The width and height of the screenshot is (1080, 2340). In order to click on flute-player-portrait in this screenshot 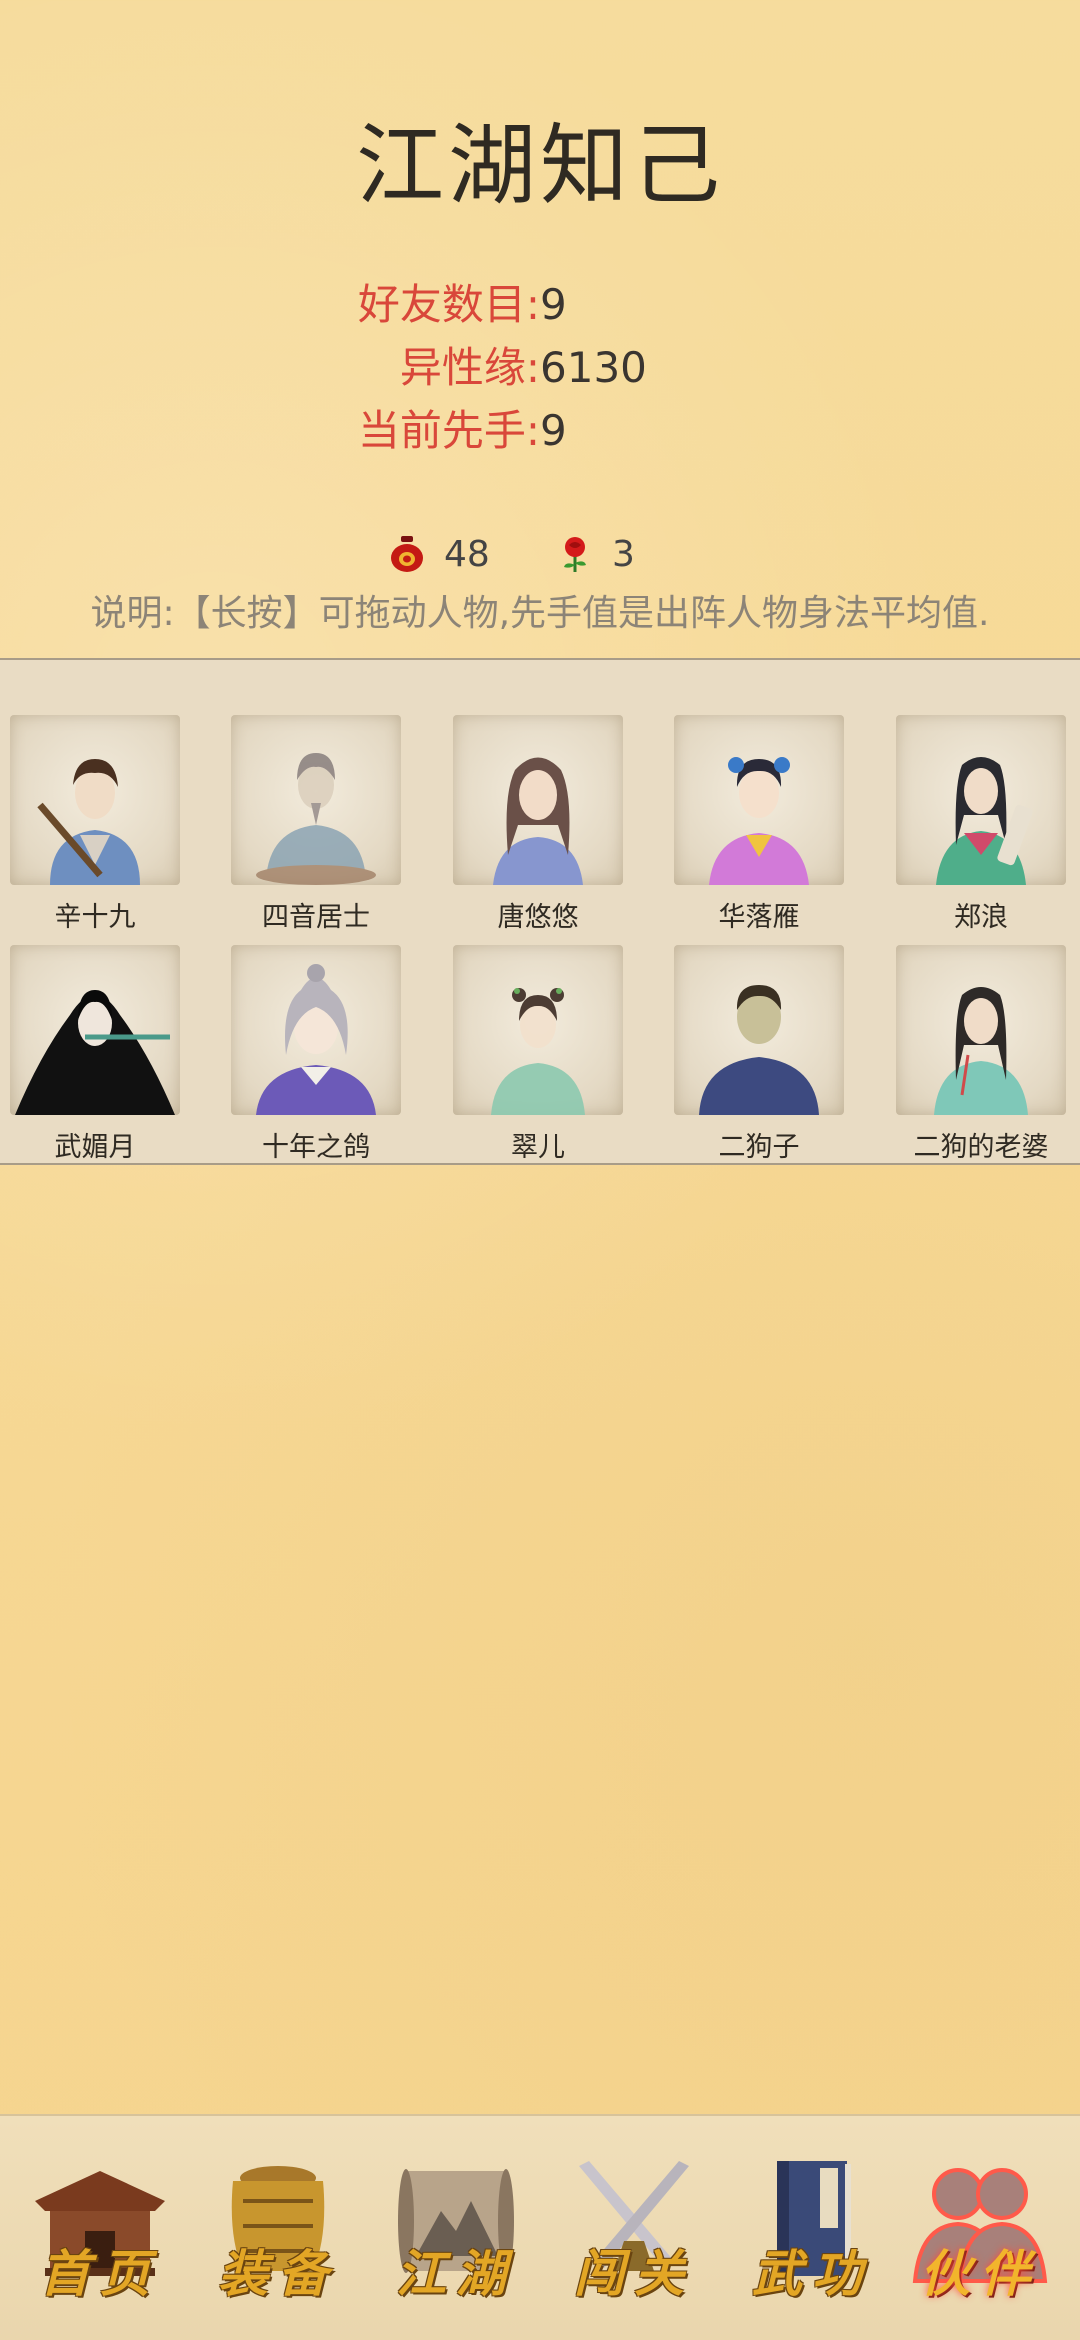, I will do `click(95, 1030)`.